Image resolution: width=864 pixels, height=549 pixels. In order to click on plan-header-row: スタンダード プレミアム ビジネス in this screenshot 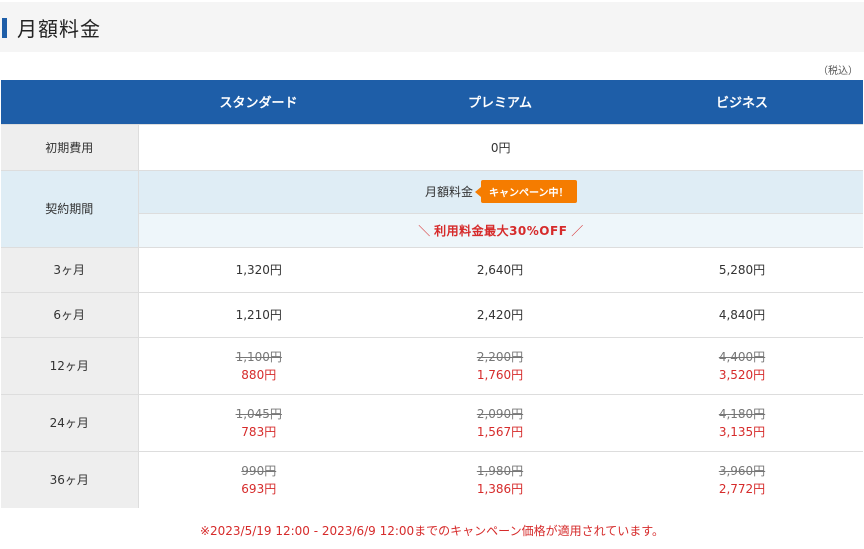, I will do `click(432, 102)`.